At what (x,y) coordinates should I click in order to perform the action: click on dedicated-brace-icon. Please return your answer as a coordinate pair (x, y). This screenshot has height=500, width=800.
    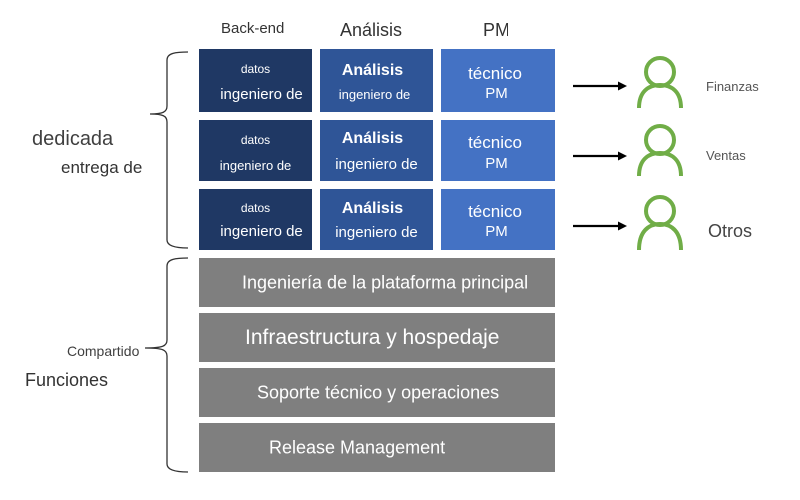
    Looking at the image, I should click on (169, 150).